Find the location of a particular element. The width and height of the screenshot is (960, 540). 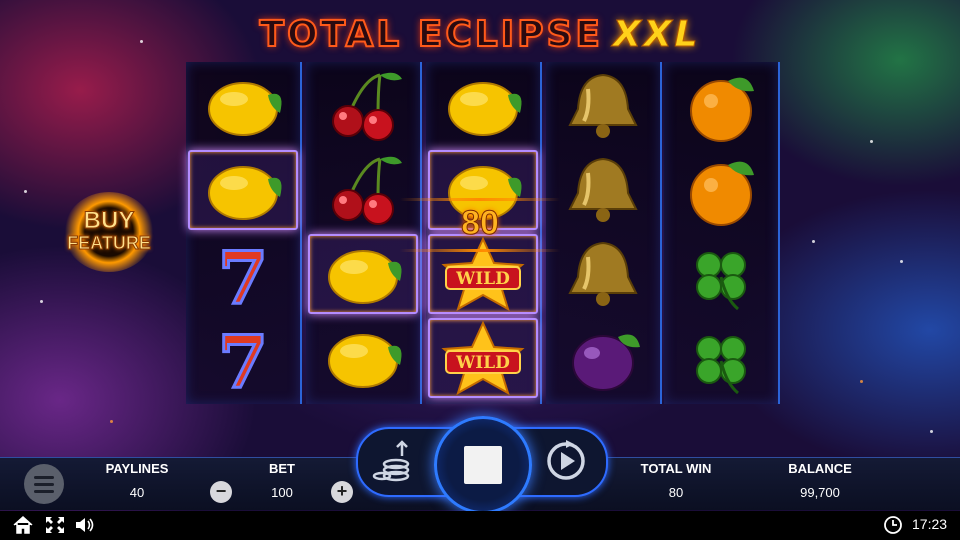

paylines-value: 40 is located at coordinates (137, 492).